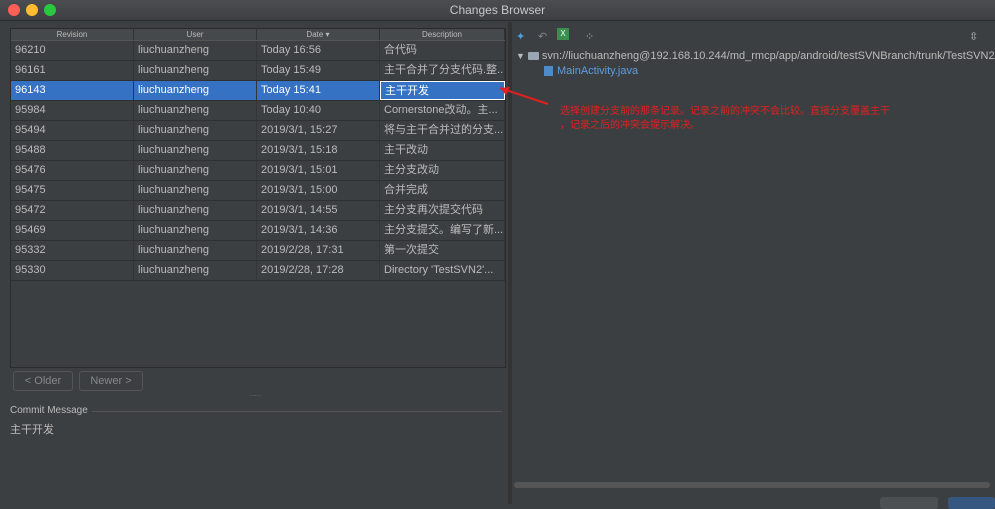 The image size is (995, 509). Describe the element at coordinates (973, 36) in the screenshot. I see `expand-icon: ⇳` at that location.